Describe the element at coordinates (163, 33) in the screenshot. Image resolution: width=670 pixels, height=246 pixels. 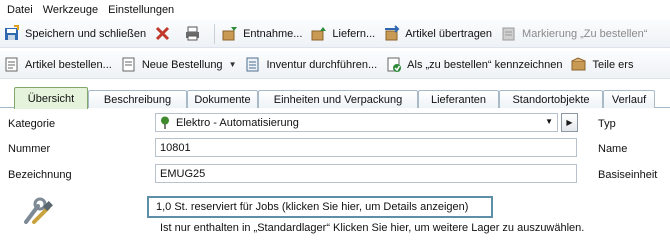
I see `delete-icon` at that location.